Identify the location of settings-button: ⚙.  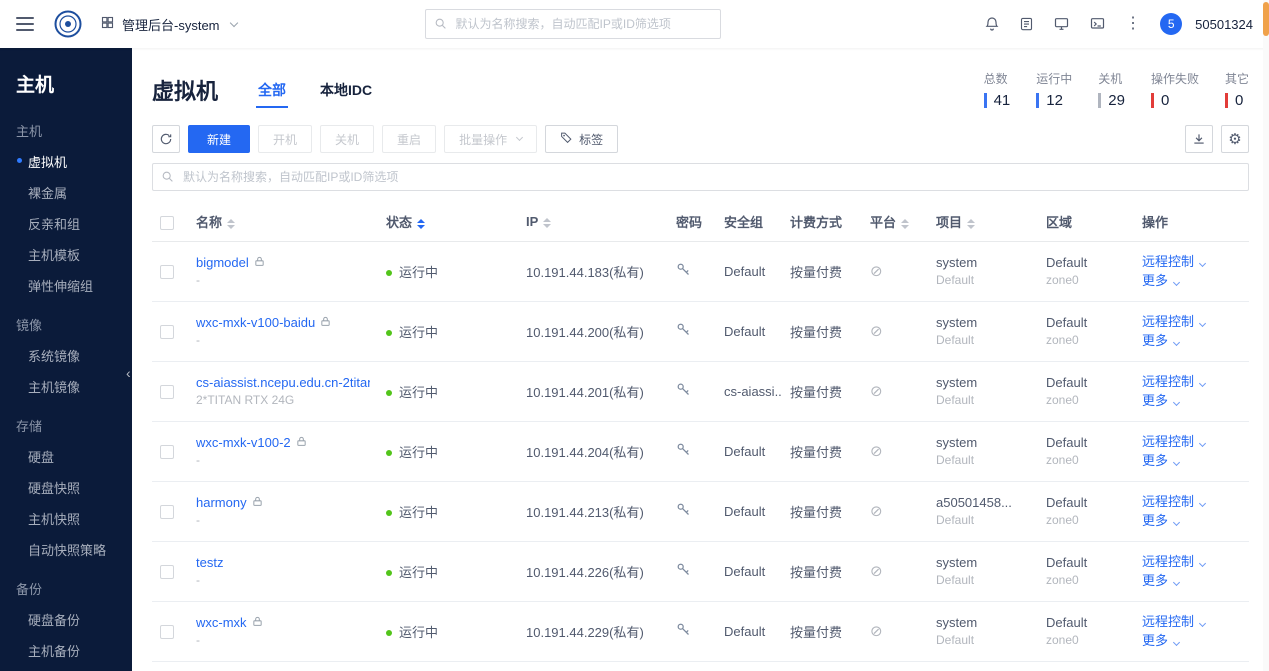
(1235, 139).